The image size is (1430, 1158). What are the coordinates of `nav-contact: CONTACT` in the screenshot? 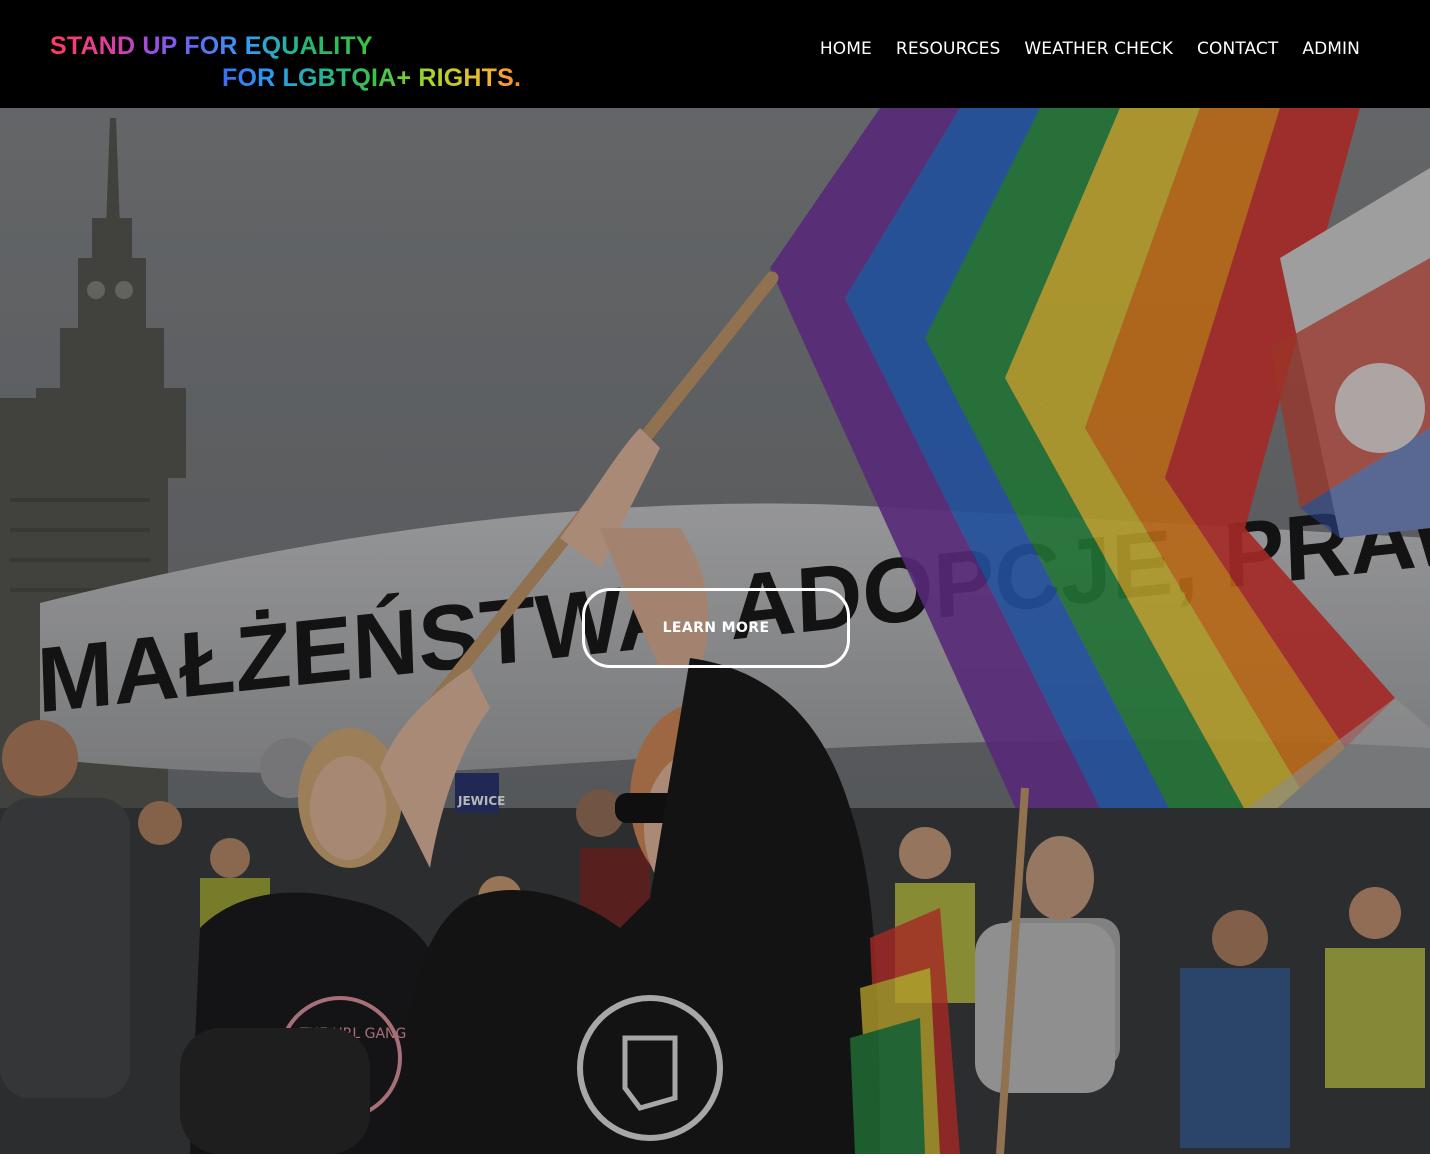 It's located at (1237, 49).